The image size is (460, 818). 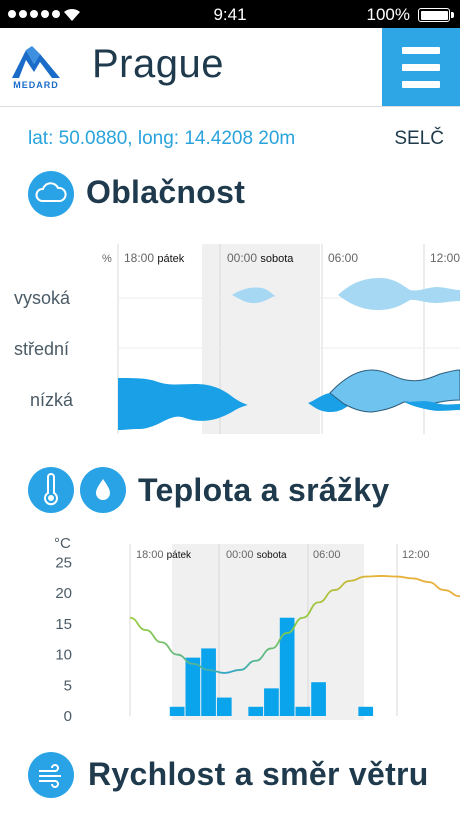 I want to click on y-tick-label: 5, so click(x=68, y=685).